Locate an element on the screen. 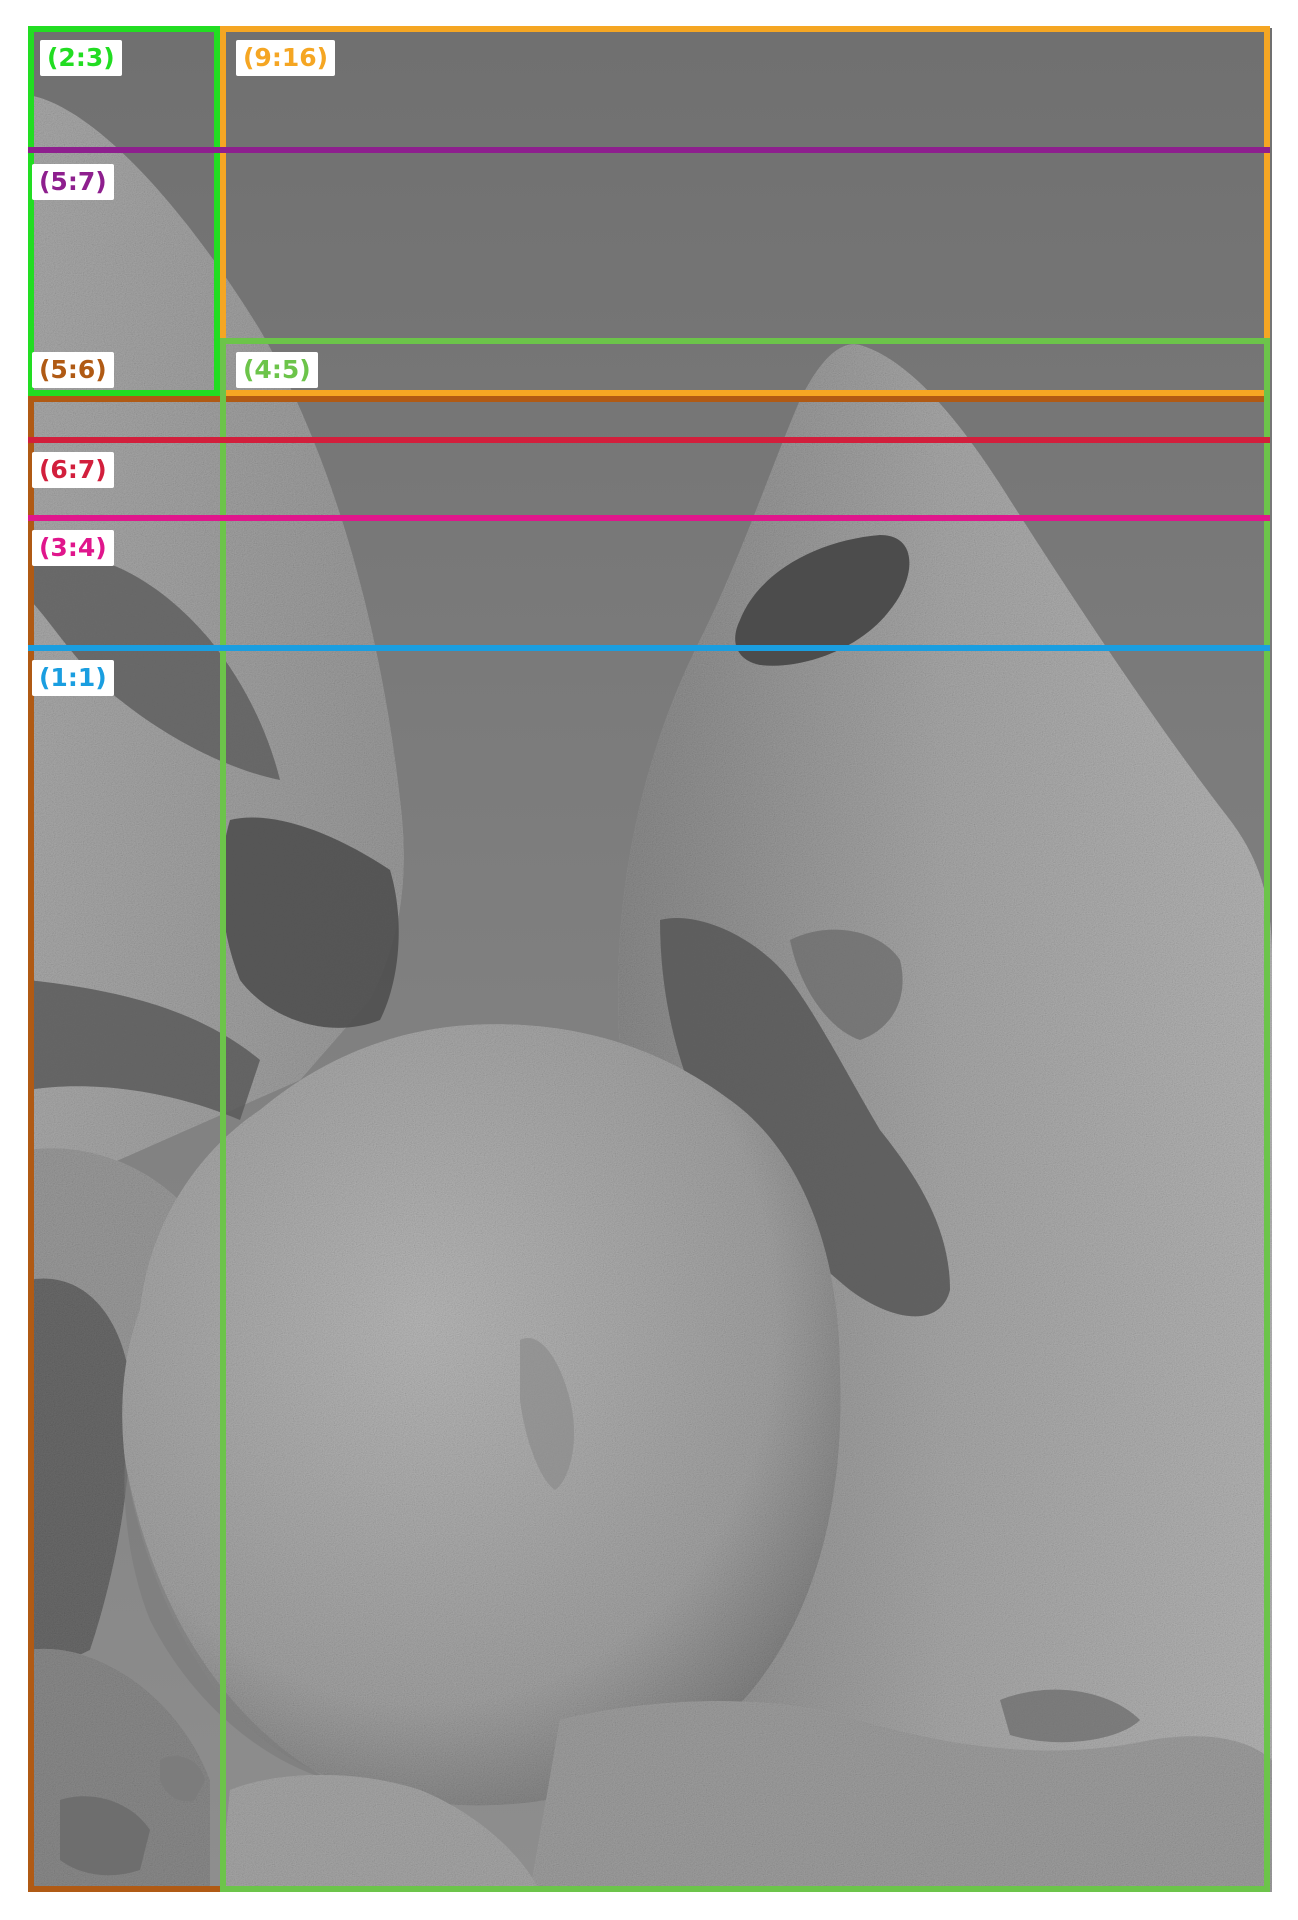 The width and height of the screenshot is (1298, 1920). crop-9-16-label: (9:16) is located at coordinates (286, 58).